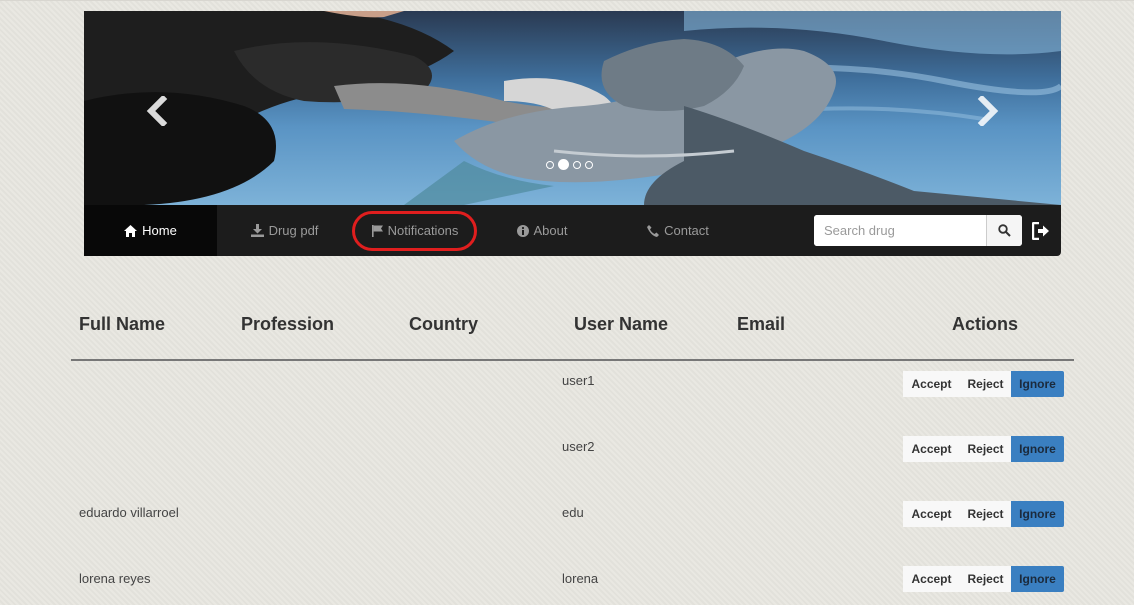 This screenshot has height=605, width=1134. Describe the element at coordinates (569, 164) in the screenshot. I see `carousel-indicators` at that location.